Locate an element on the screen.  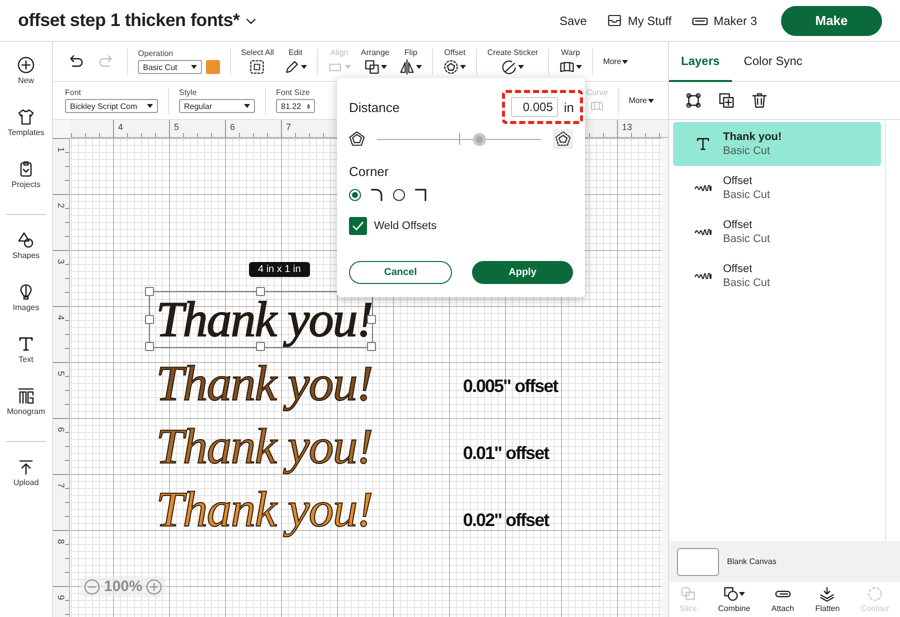
ruler-number: 9 is located at coordinates (61, 597).